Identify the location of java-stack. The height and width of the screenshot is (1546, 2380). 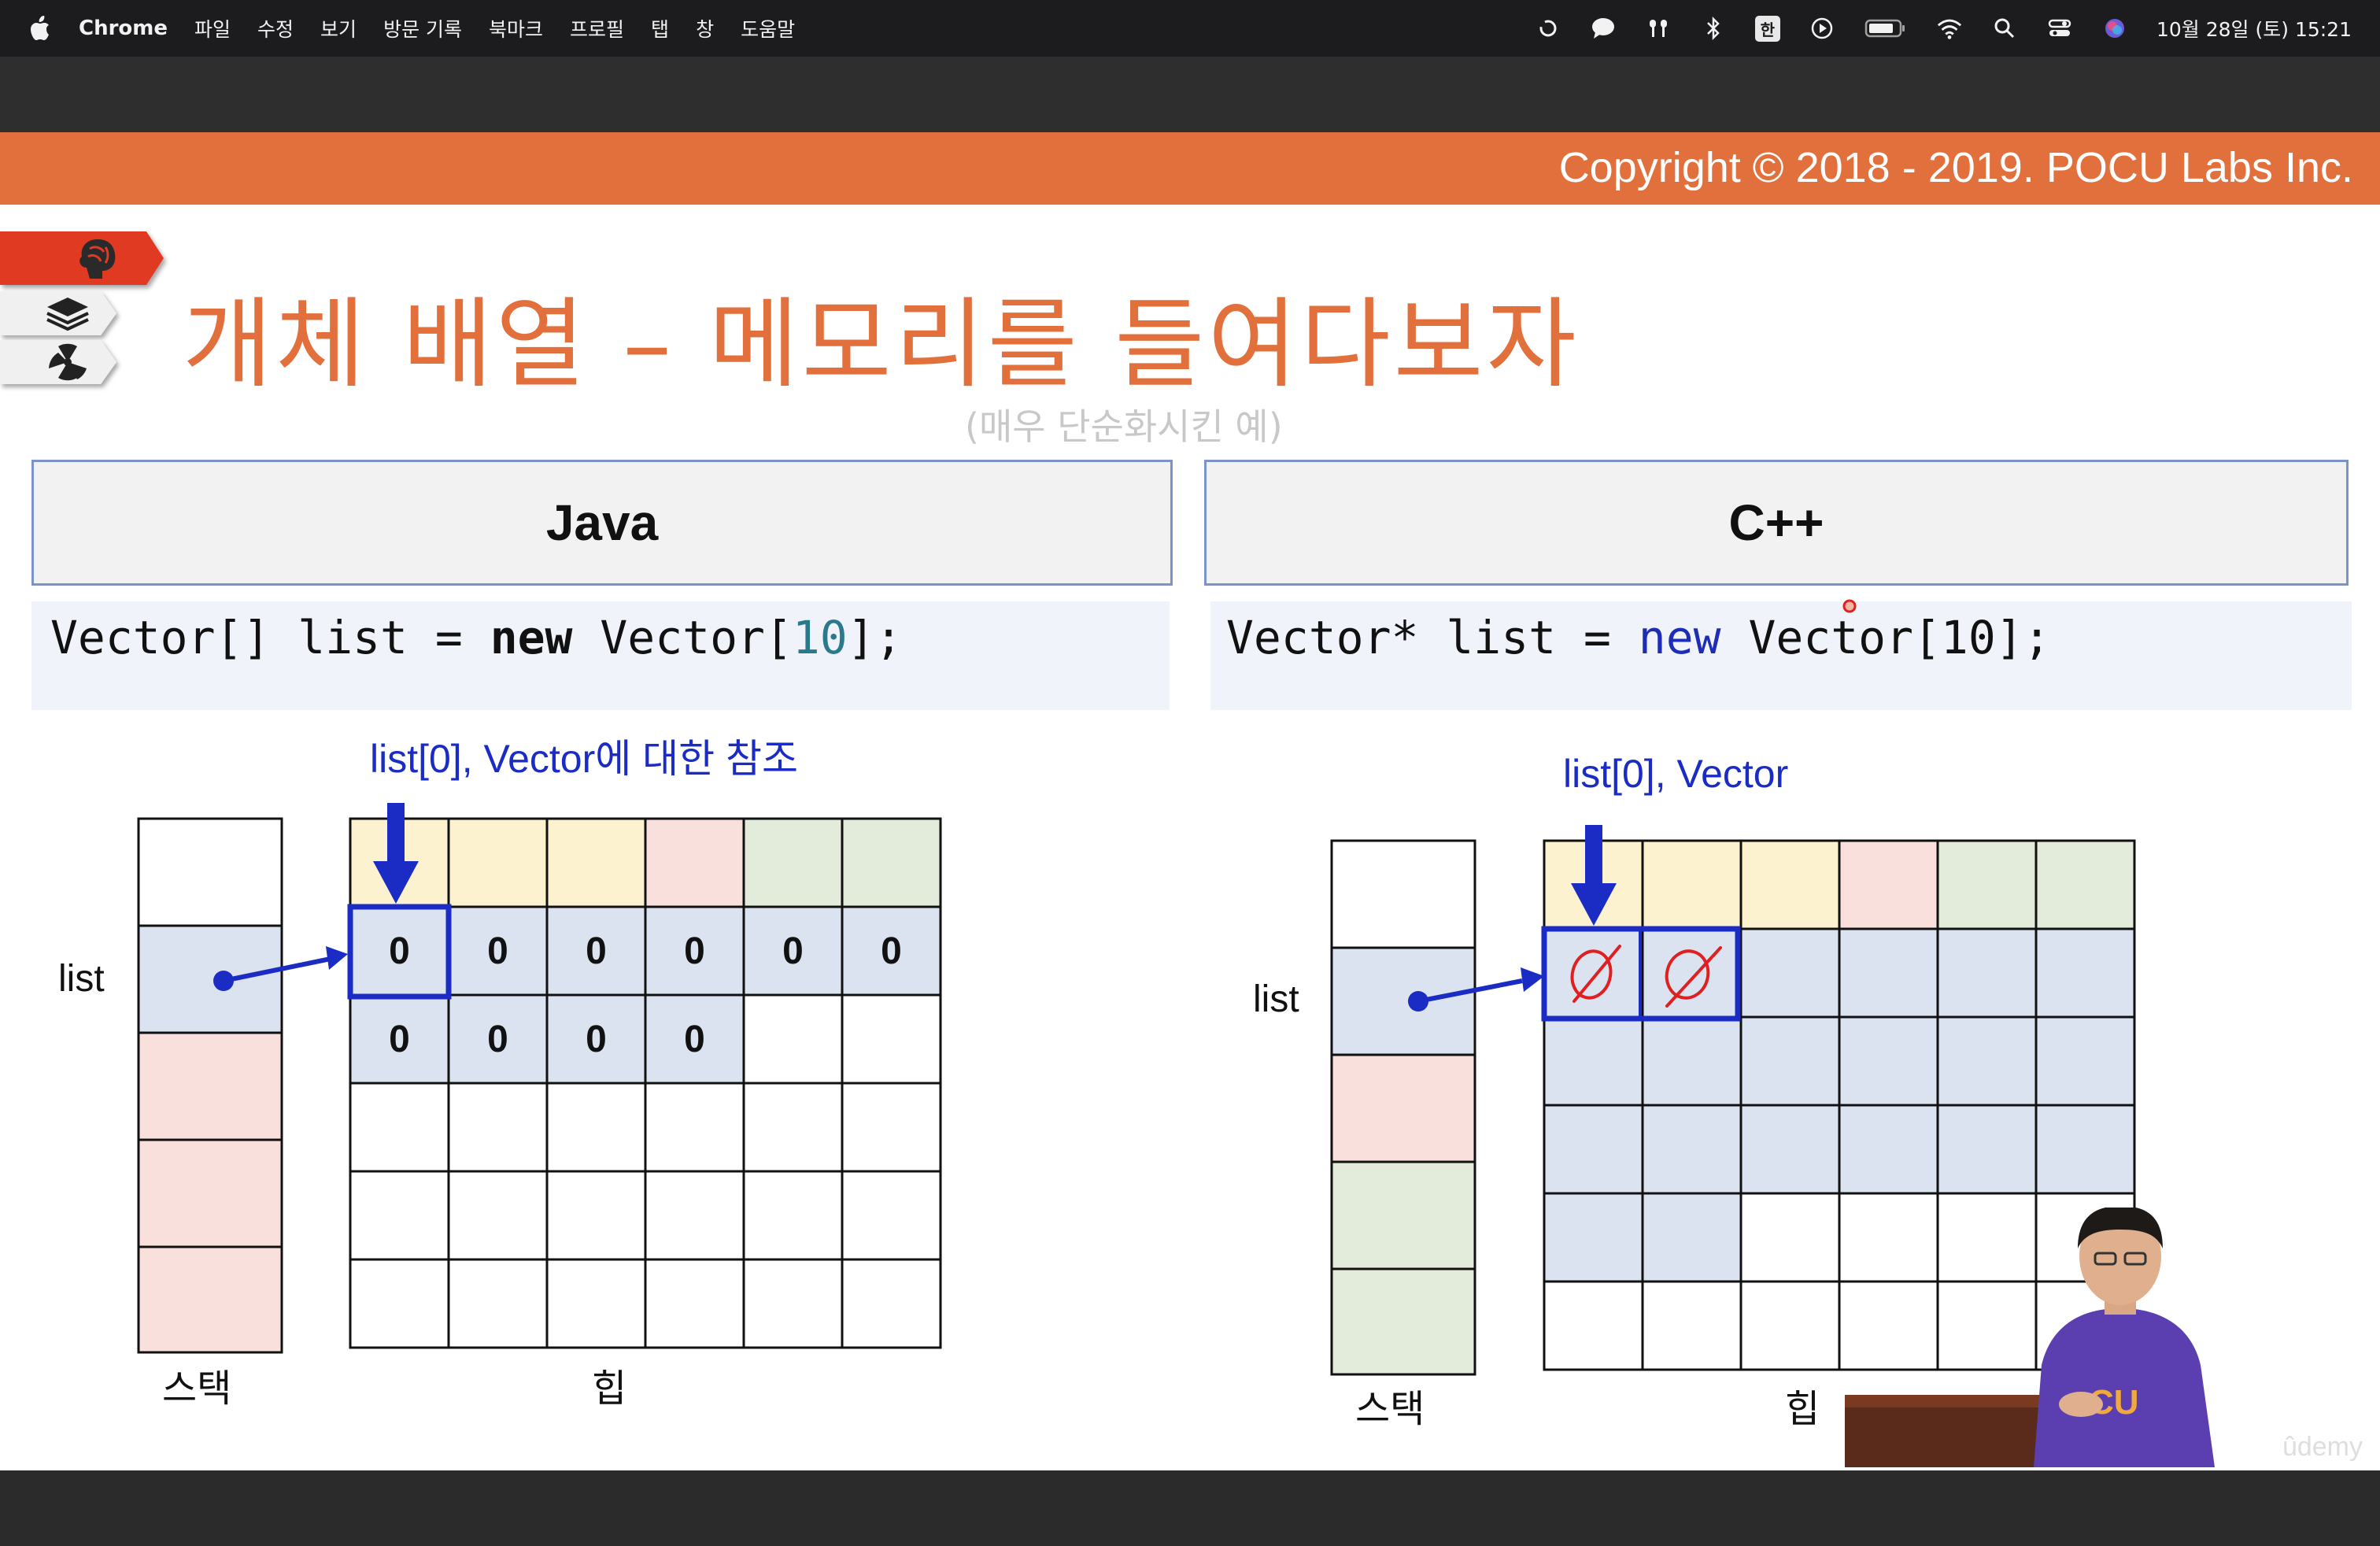
(210, 1085).